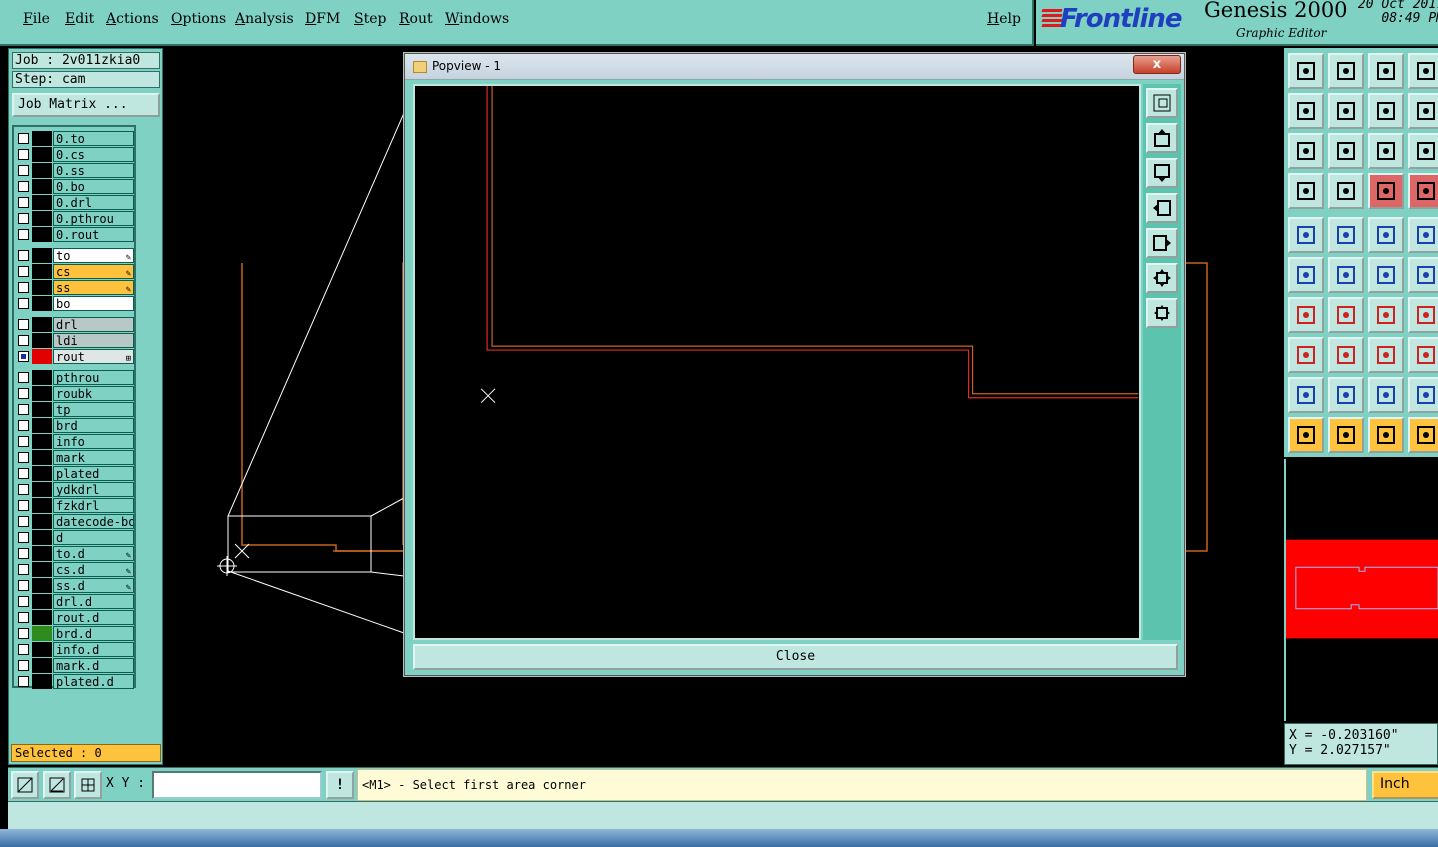 Image resolution: width=1438 pixels, height=847 pixels. Describe the element at coordinates (1162, 138) in the screenshot. I see `pv-pan-up-icon` at that location.